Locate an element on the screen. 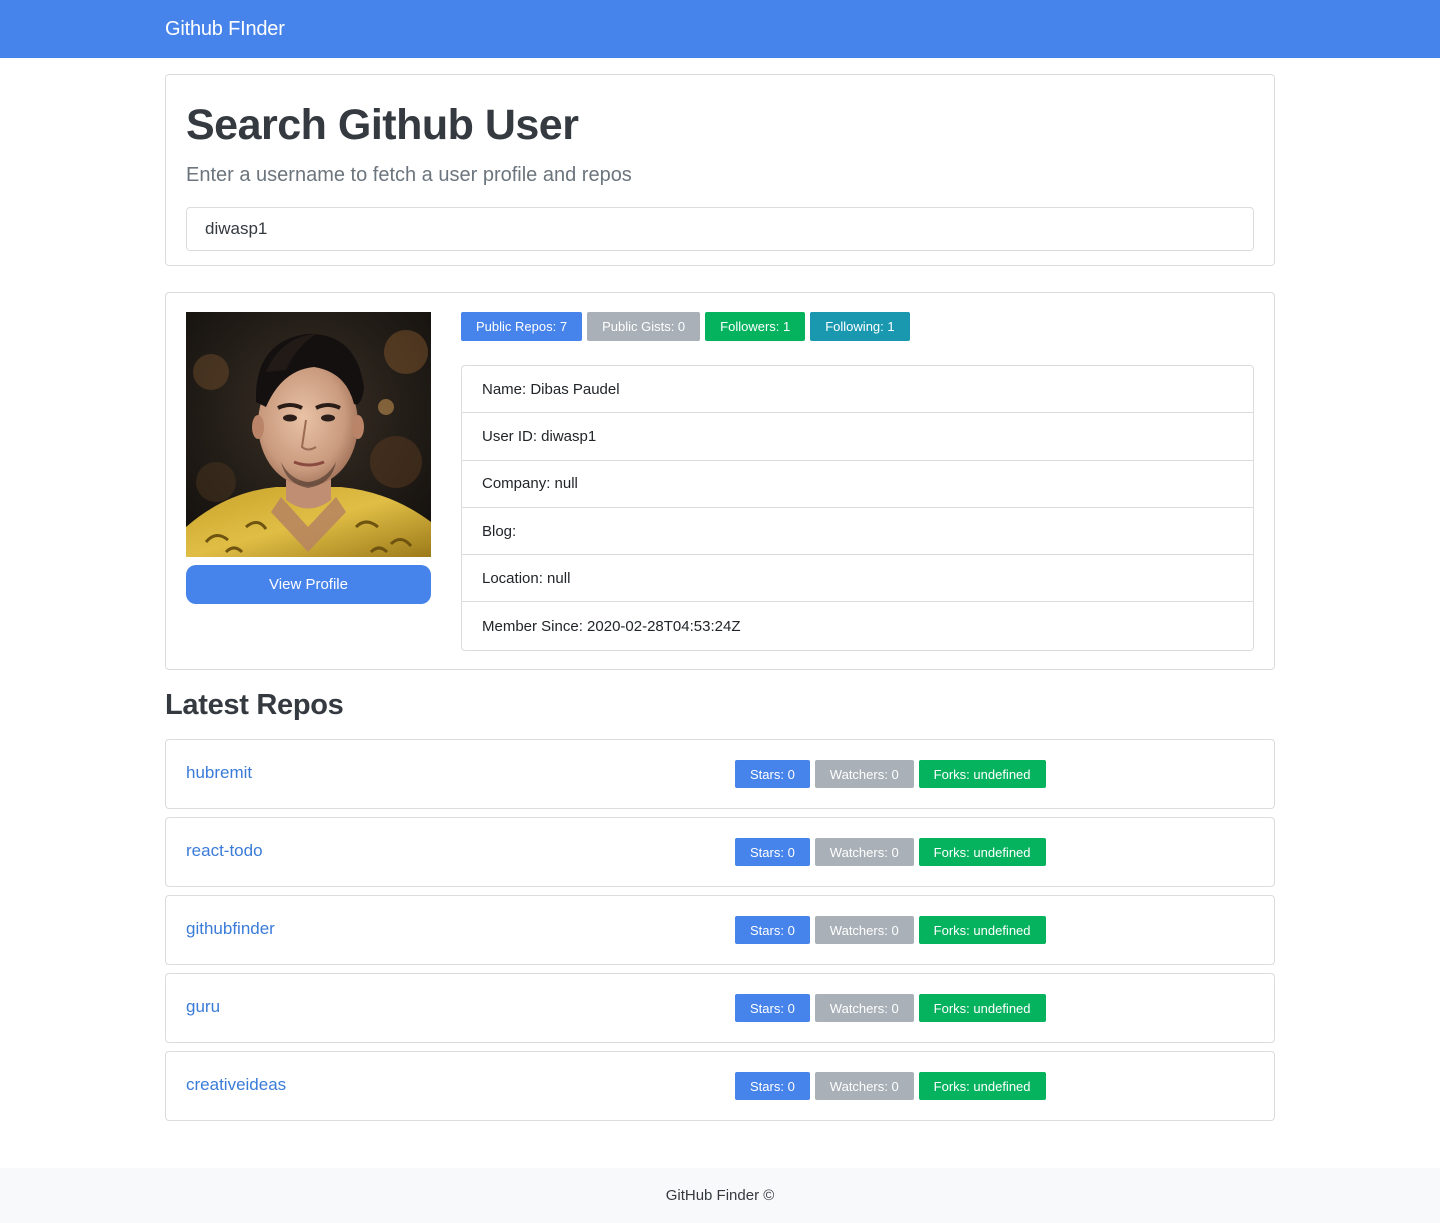  user-avatar-photo-icon is located at coordinates (308, 434).